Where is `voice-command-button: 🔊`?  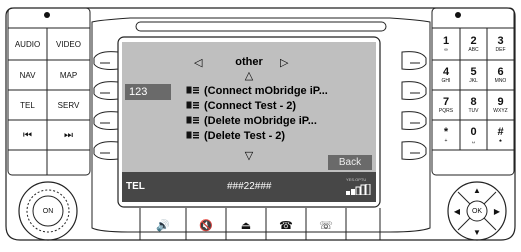 voice-command-button: 🔊 is located at coordinates (163, 225).